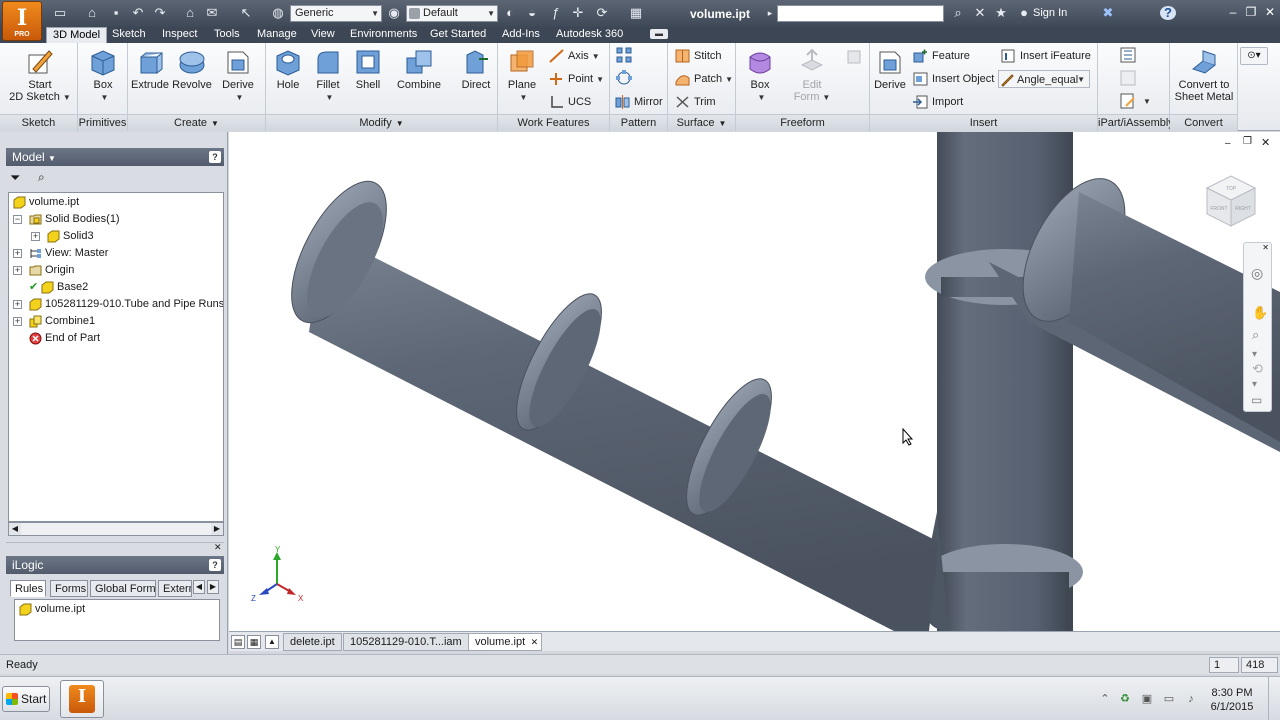 The height and width of the screenshot is (720, 1280). I want to click on tab-sketch: Sketch, so click(129, 35).